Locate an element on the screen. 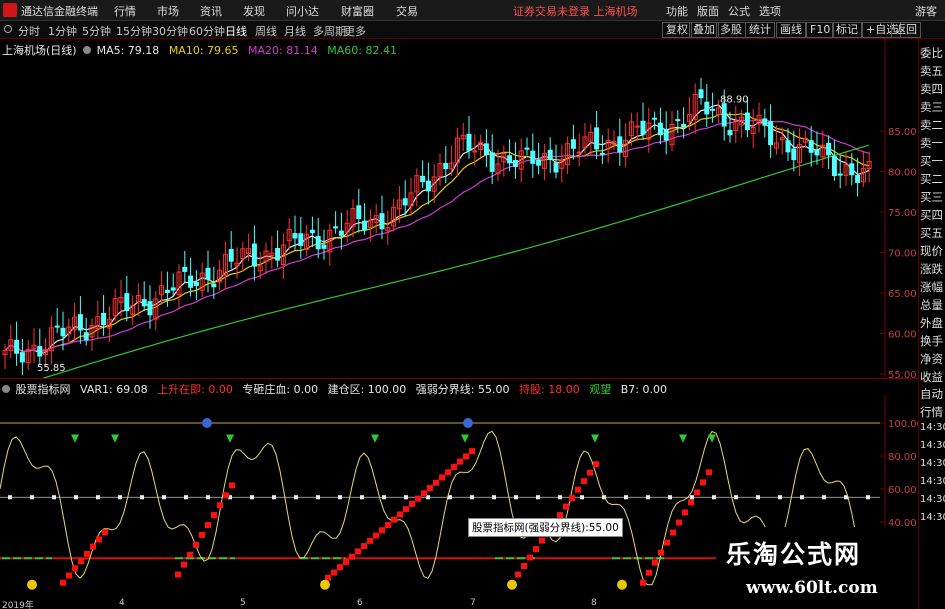 This screenshot has width=945, height=609. mark-button: 标记 is located at coordinates (847, 30).